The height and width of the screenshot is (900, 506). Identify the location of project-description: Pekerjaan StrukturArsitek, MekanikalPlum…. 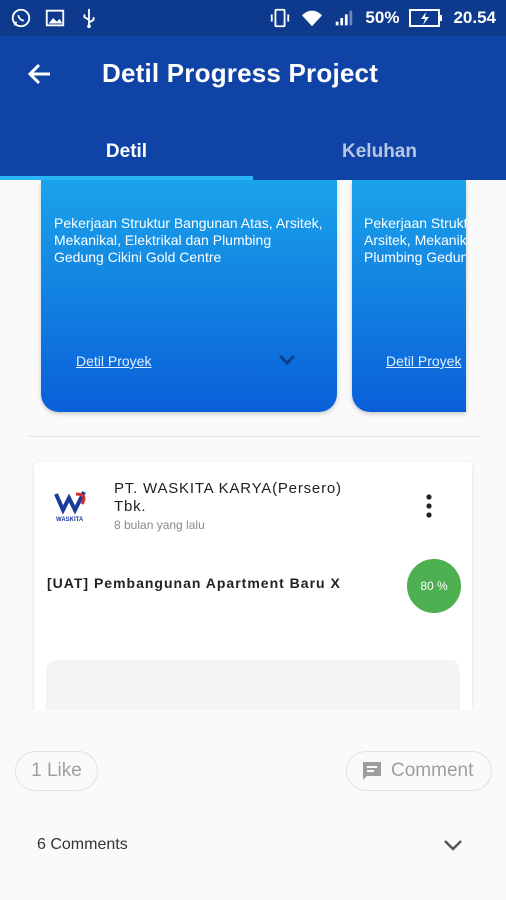
(415, 240).